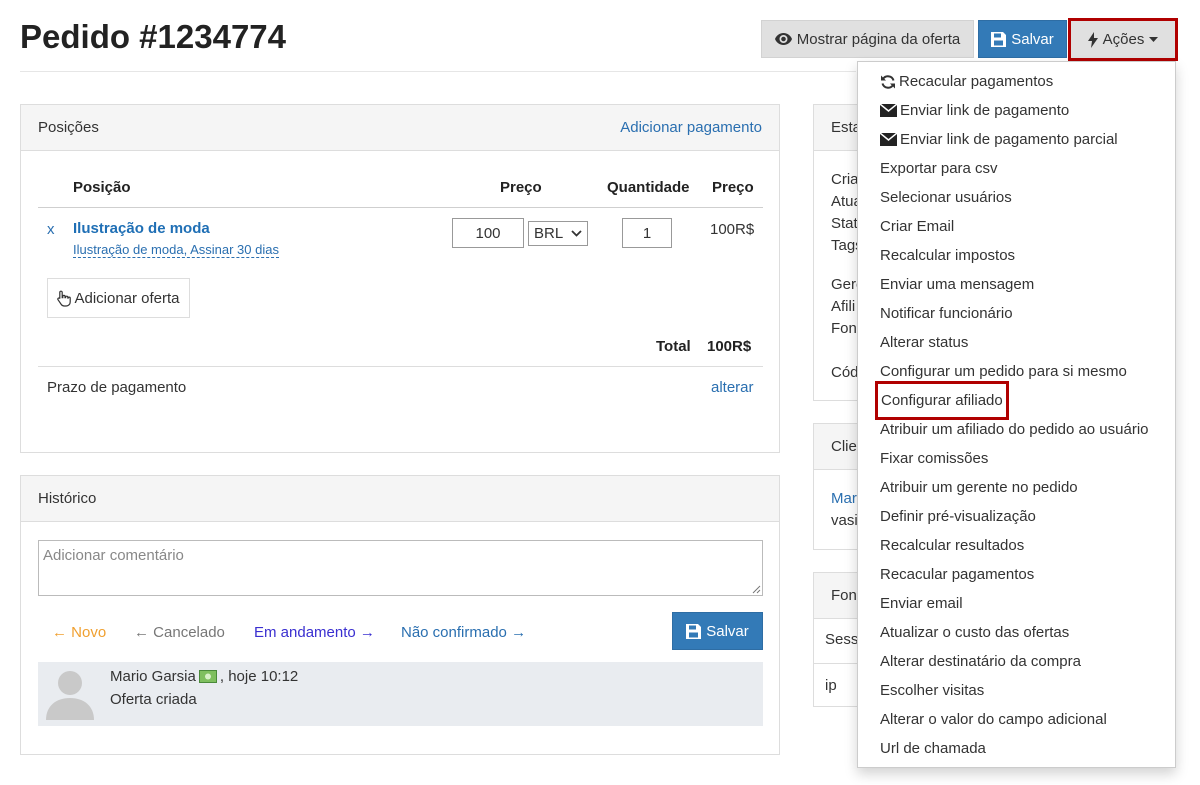  What do you see at coordinates (844, 498) in the screenshot?
I see `client-name-link: Mar` at bounding box center [844, 498].